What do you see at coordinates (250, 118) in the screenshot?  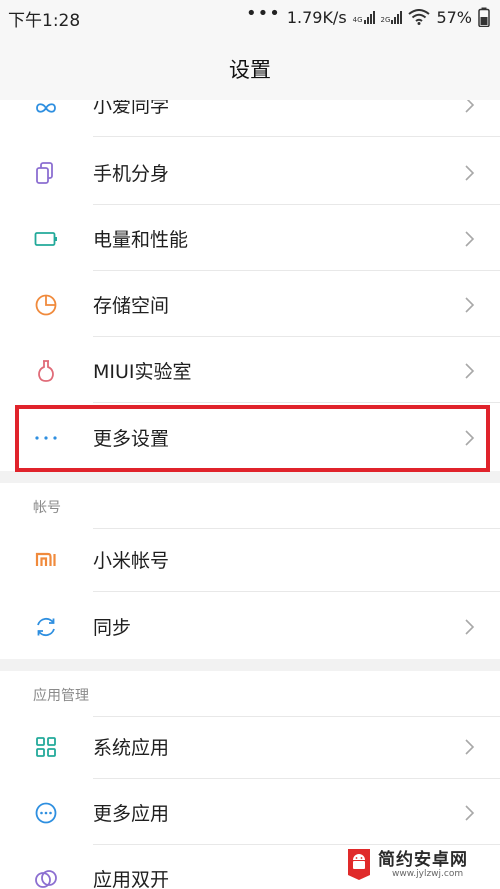 I see `settings-item-xiaoai: 小爱同学` at bounding box center [250, 118].